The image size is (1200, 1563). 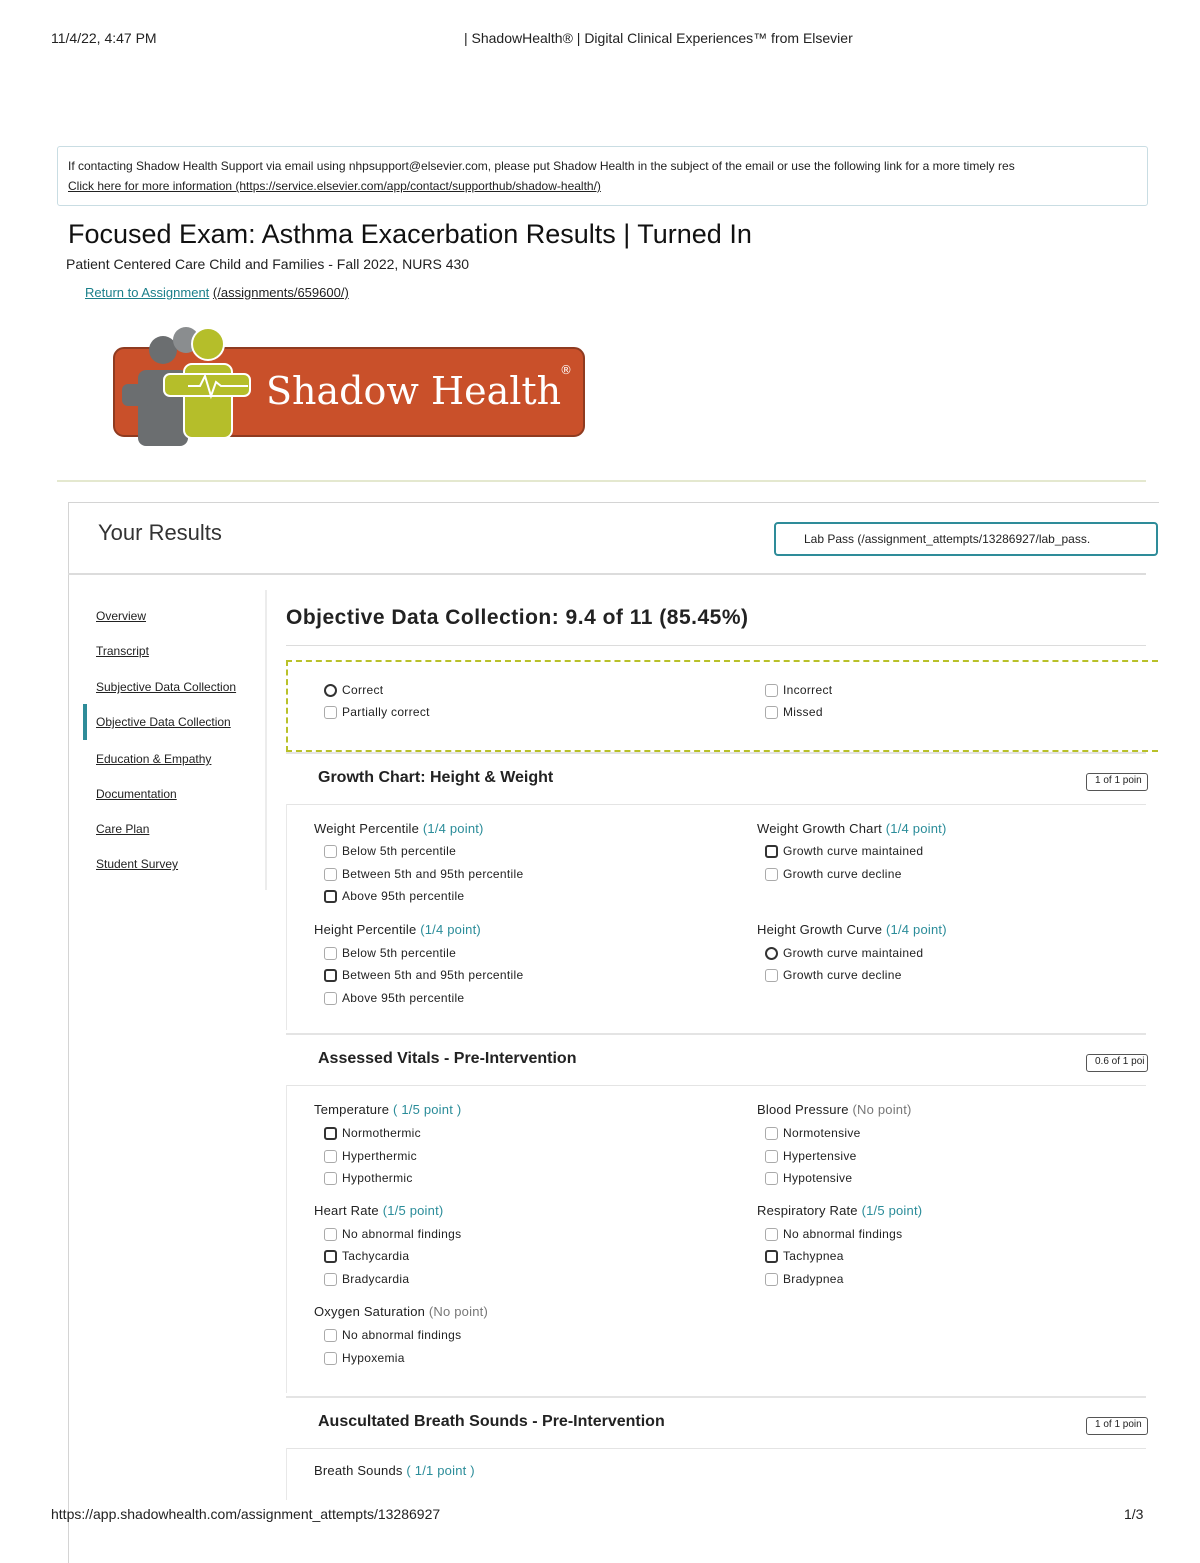 I want to click on option-item: Hypertensive, so click(x=811, y=1156).